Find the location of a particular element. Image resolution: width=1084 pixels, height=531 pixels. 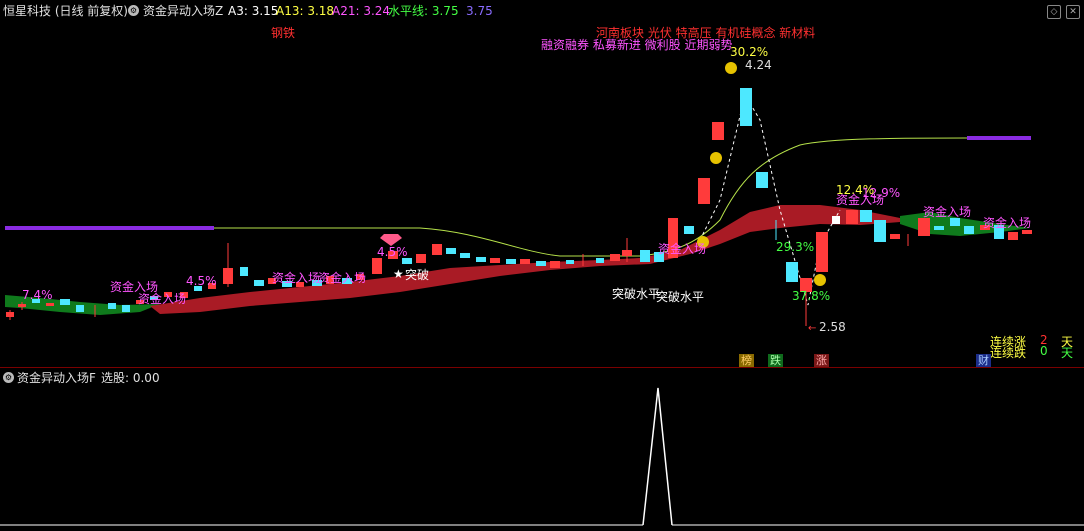

pct-label-4: 29.3% is located at coordinates (795, 247).